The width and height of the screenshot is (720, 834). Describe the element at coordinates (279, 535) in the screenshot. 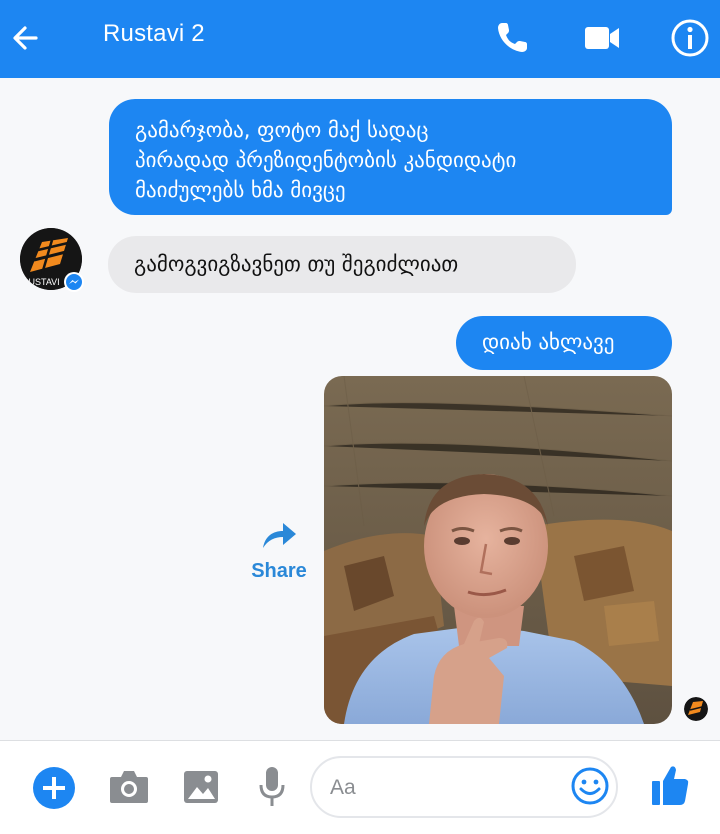

I see `share-arrow-icon` at that location.